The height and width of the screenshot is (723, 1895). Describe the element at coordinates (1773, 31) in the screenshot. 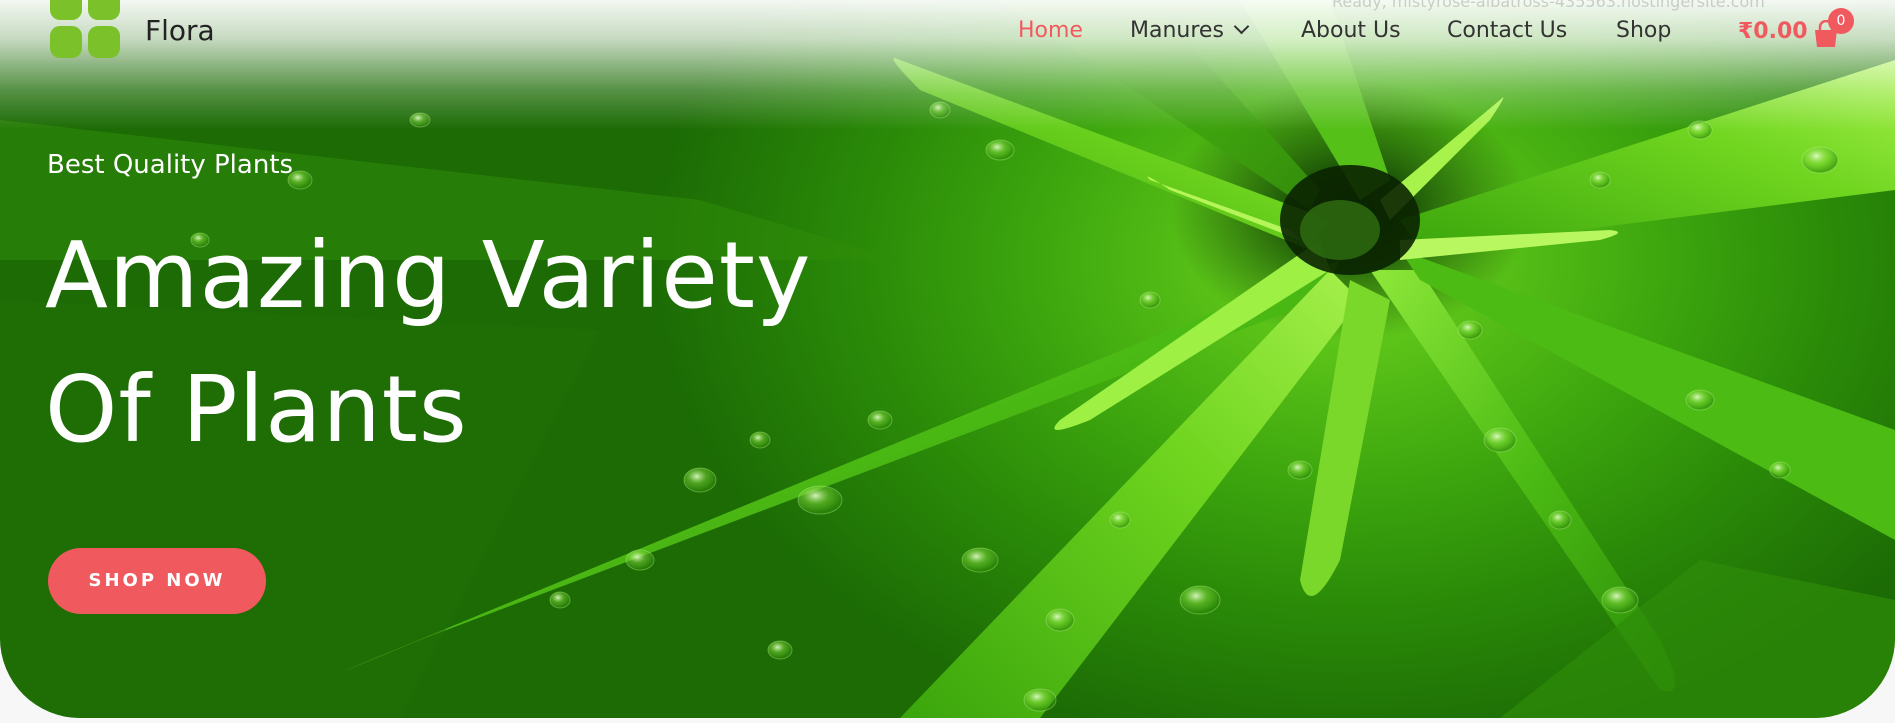

I see `cart-total: ₹0.00` at that location.